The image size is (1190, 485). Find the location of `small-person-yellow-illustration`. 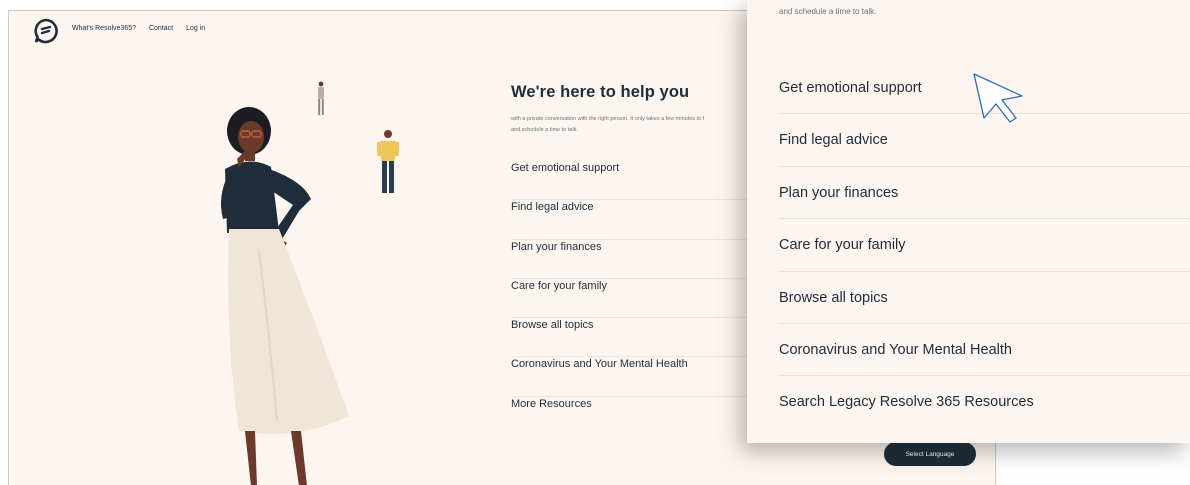

small-person-yellow-illustration is located at coordinates (388, 161).